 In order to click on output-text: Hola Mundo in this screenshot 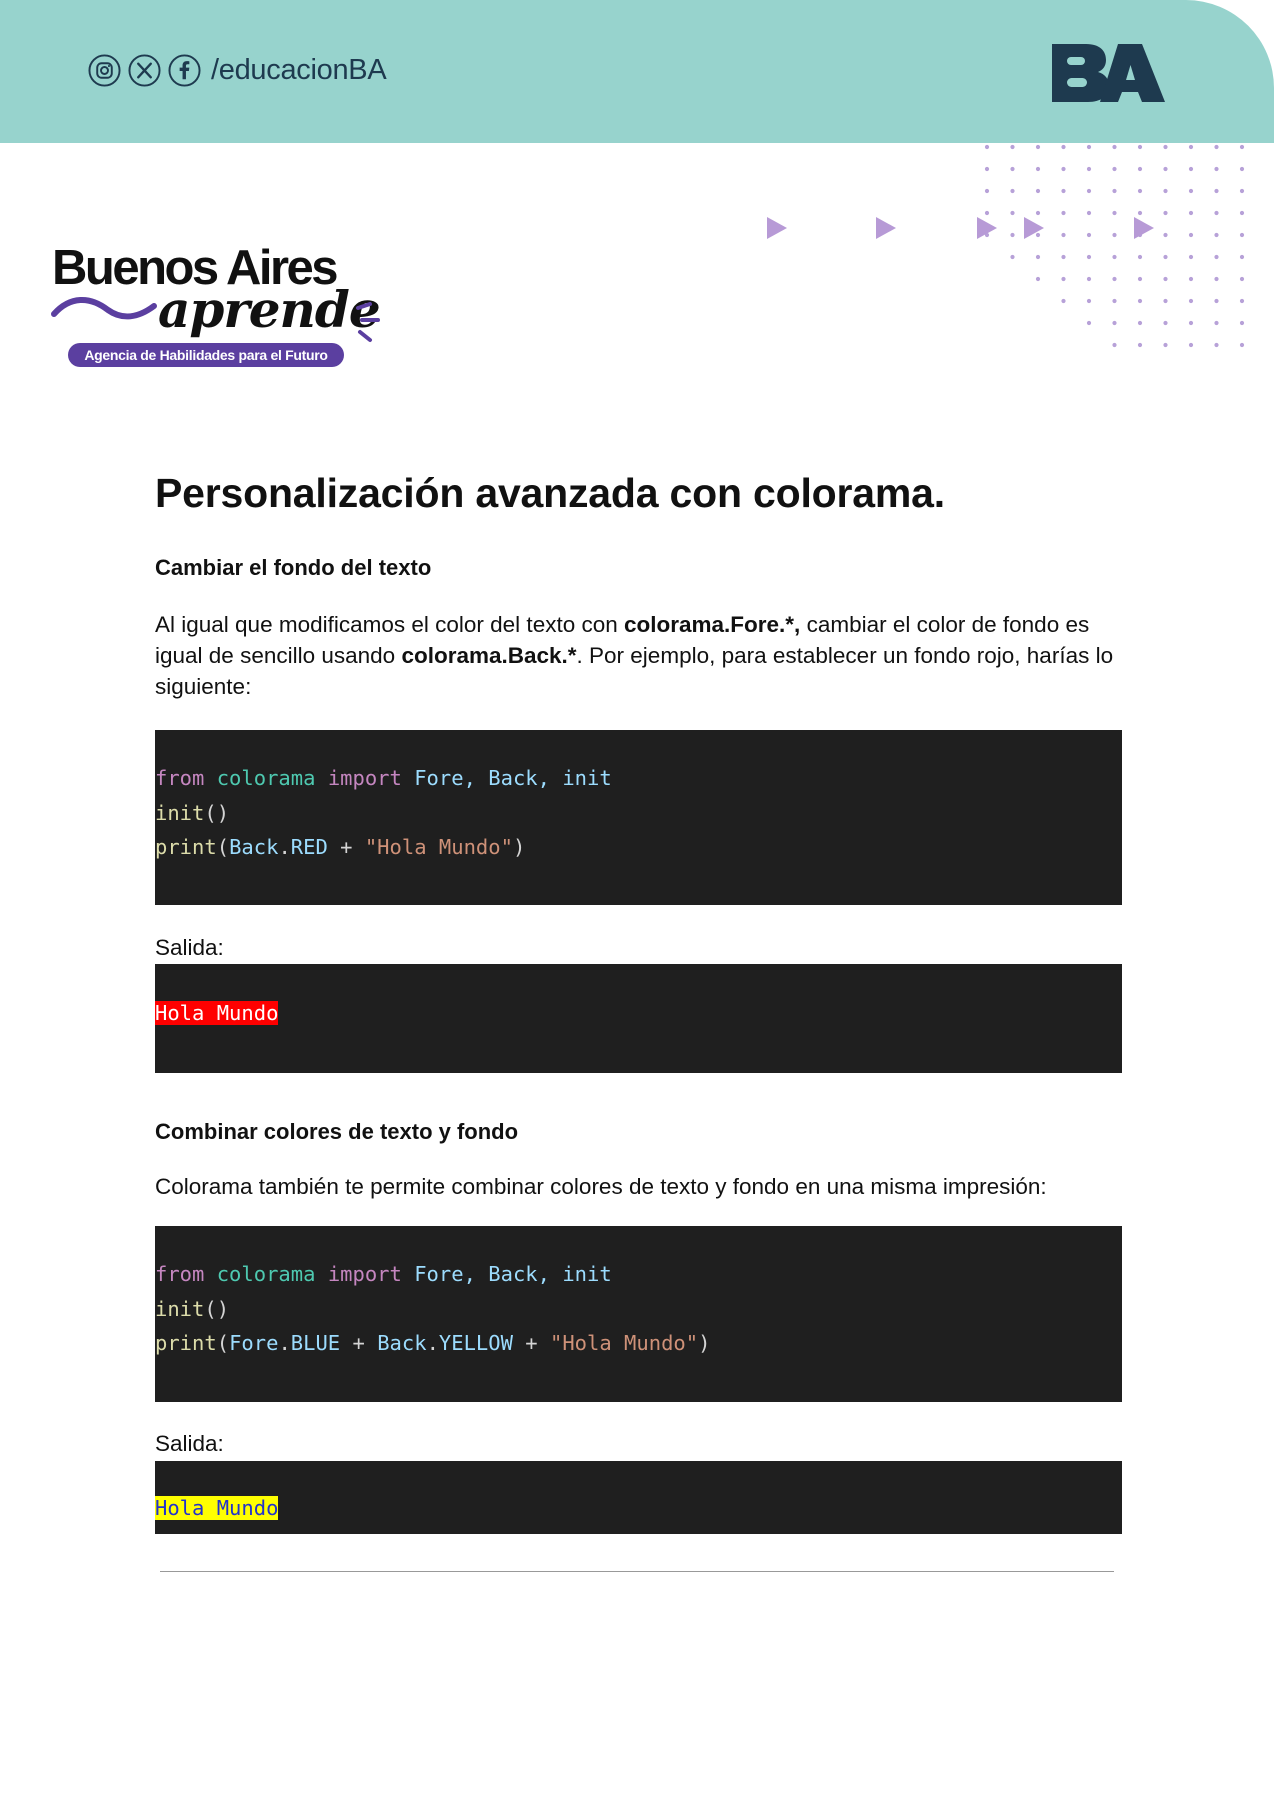, I will do `click(217, 1508)`.